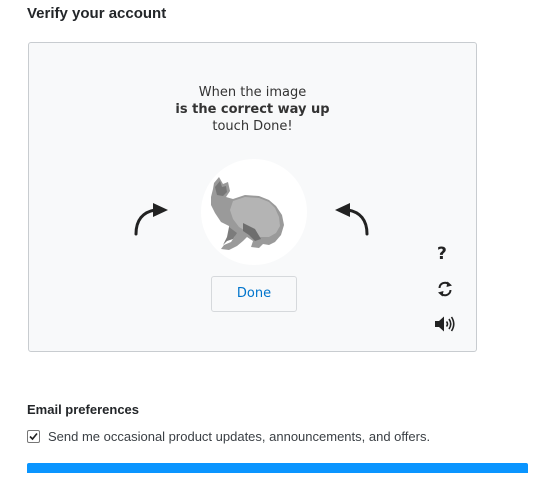  Describe the element at coordinates (252, 126) in the screenshot. I see `instruction-line-3: touch Done!` at that location.